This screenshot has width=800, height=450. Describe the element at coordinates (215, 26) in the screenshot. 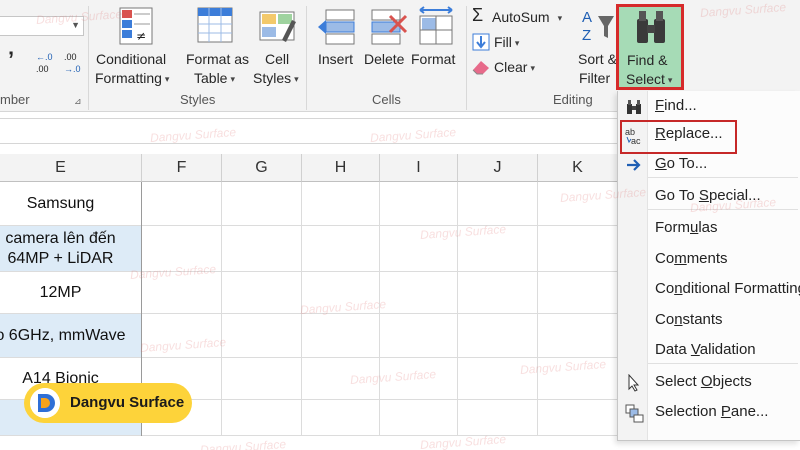

I see `format-as-table-icon` at that location.